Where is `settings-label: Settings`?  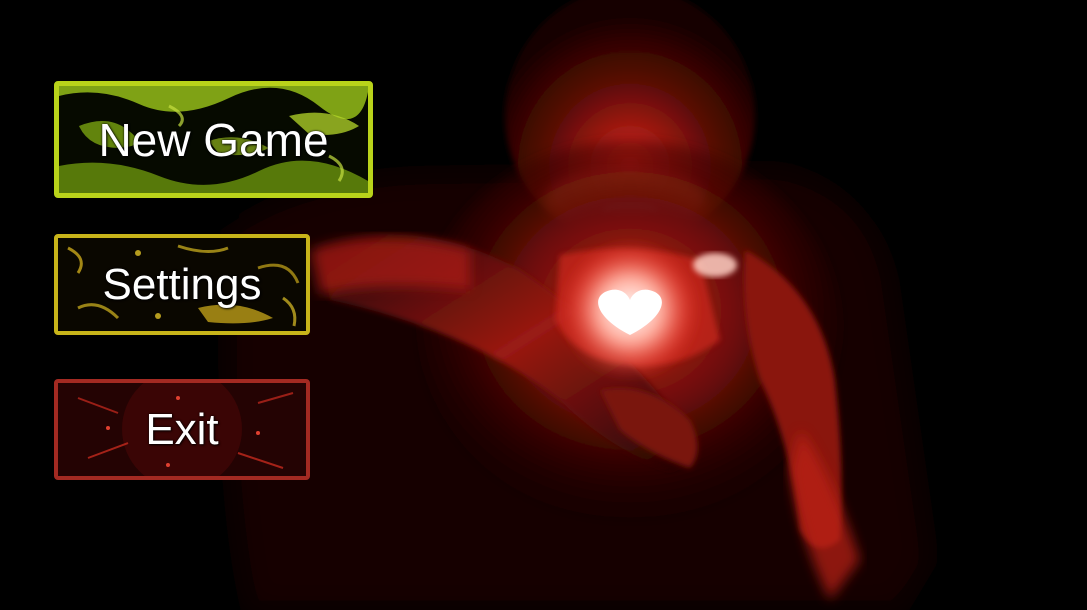 settings-label: Settings is located at coordinates (182, 284).